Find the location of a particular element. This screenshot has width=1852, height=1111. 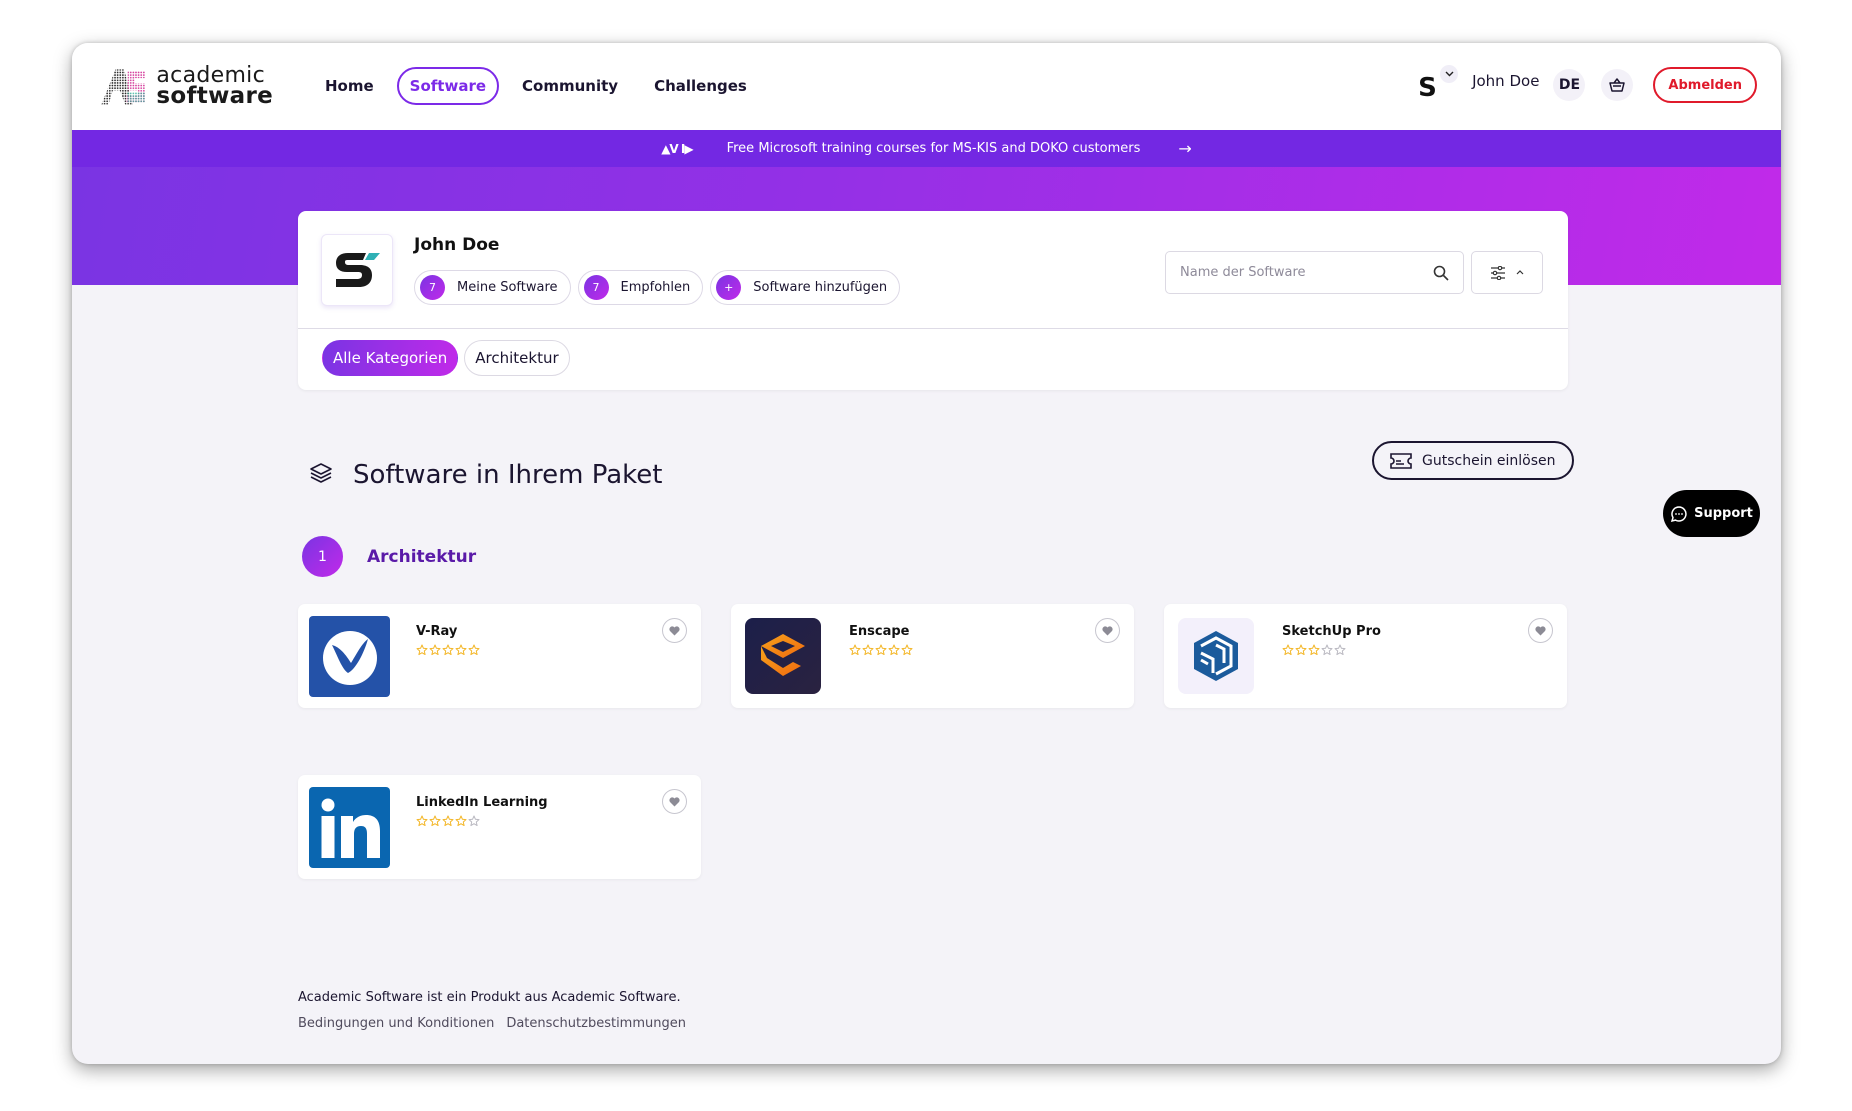

software-search is located at coordinates (1314, 272).